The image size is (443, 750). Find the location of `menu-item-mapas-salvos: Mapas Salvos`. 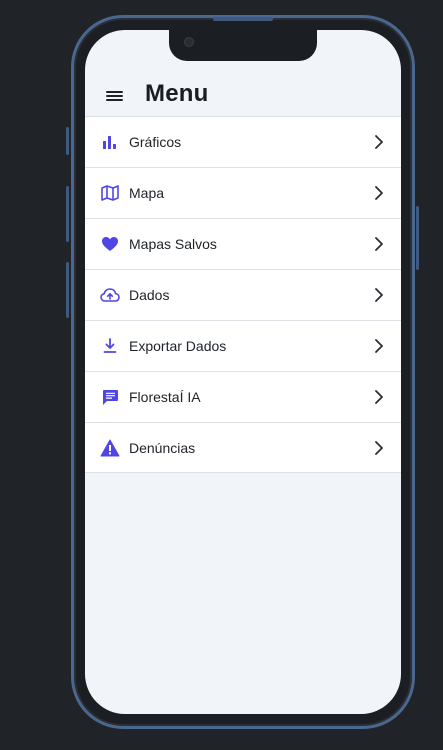

menu-item-mapas-salvos: Mapas Salvos is located at coordinates (243, 243).